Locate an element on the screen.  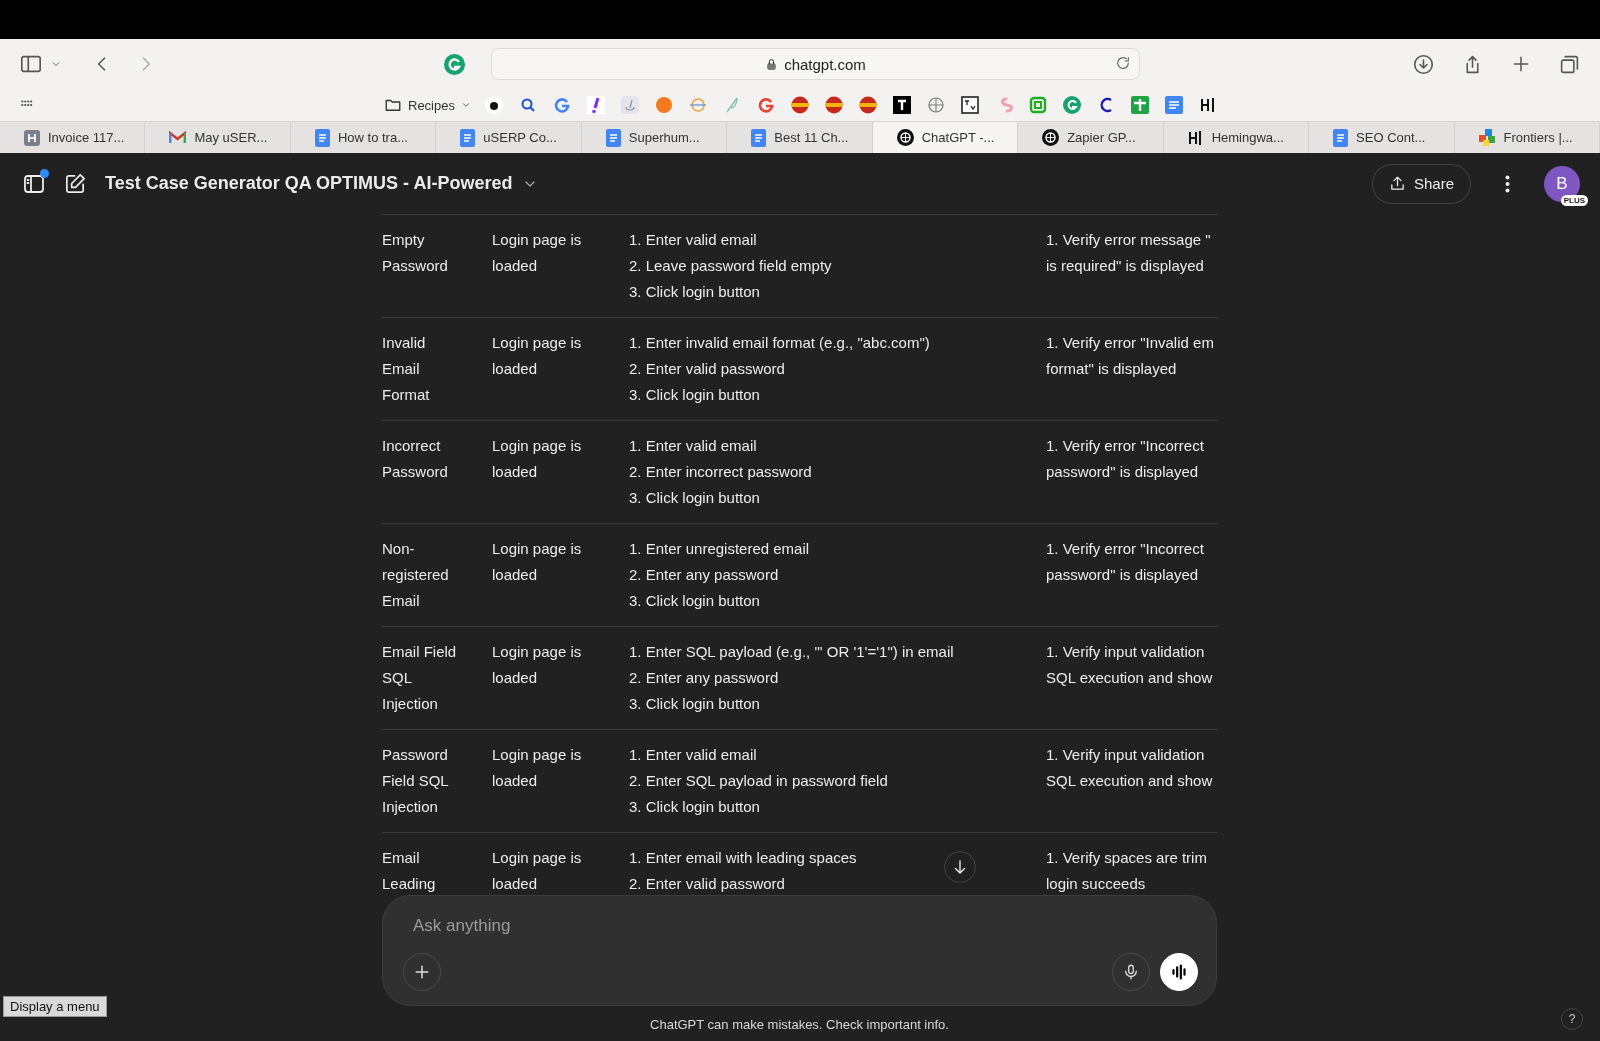
table-cell-text: Non-registered Email is located at coordinates (416, 575).